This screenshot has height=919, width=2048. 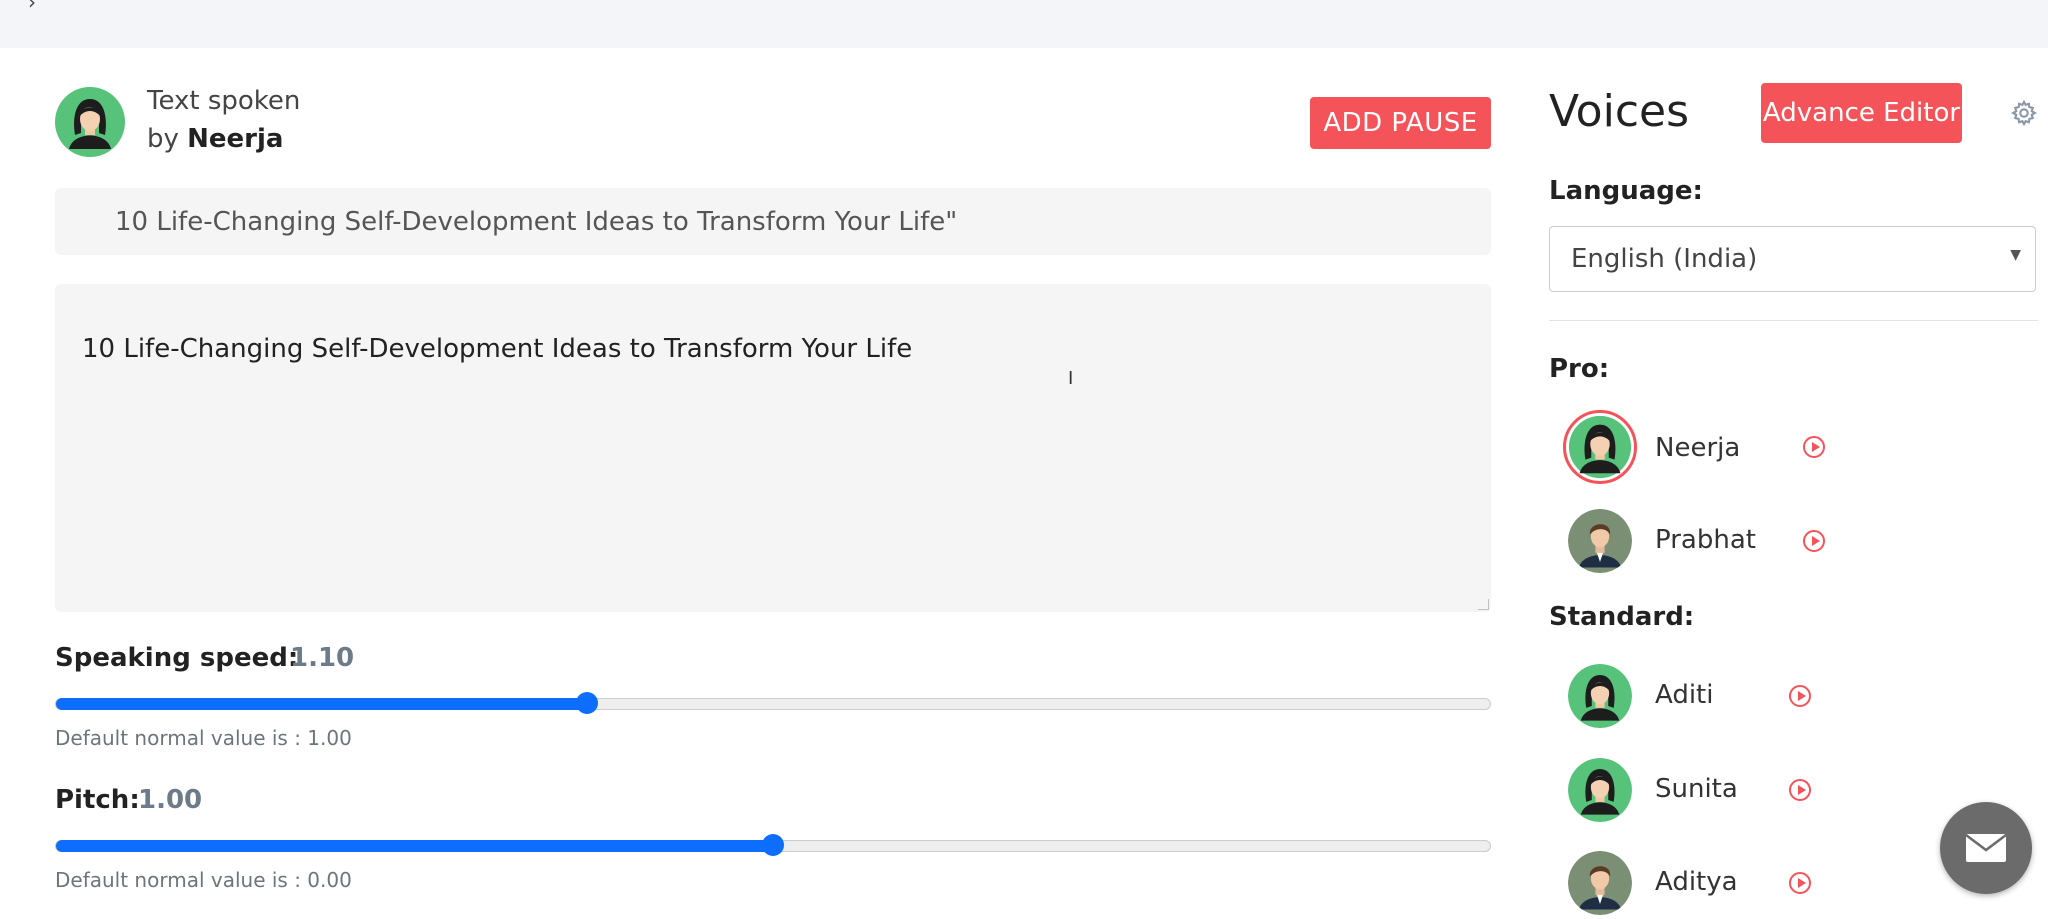 What do you see at coordinates (321, 704) in the screenshot?
I see `speed-slider-fill` at bounding box center [321, 704].